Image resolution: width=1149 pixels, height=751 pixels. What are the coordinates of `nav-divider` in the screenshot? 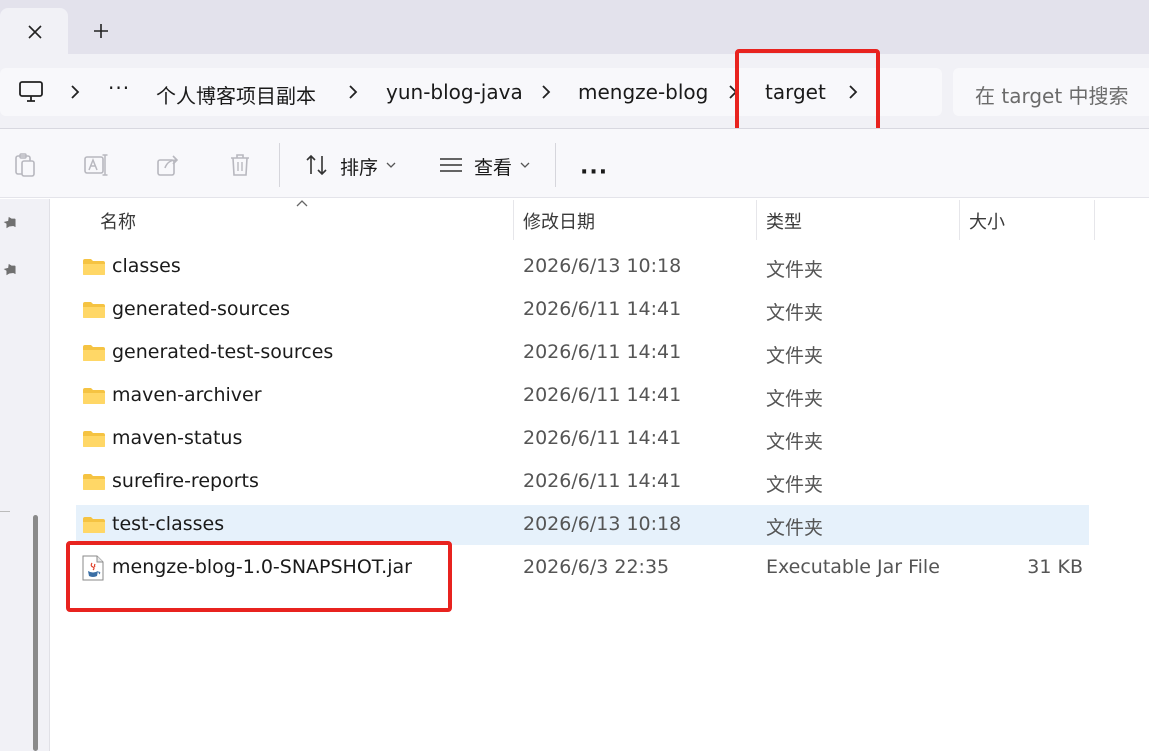 It's located at (5, 511).